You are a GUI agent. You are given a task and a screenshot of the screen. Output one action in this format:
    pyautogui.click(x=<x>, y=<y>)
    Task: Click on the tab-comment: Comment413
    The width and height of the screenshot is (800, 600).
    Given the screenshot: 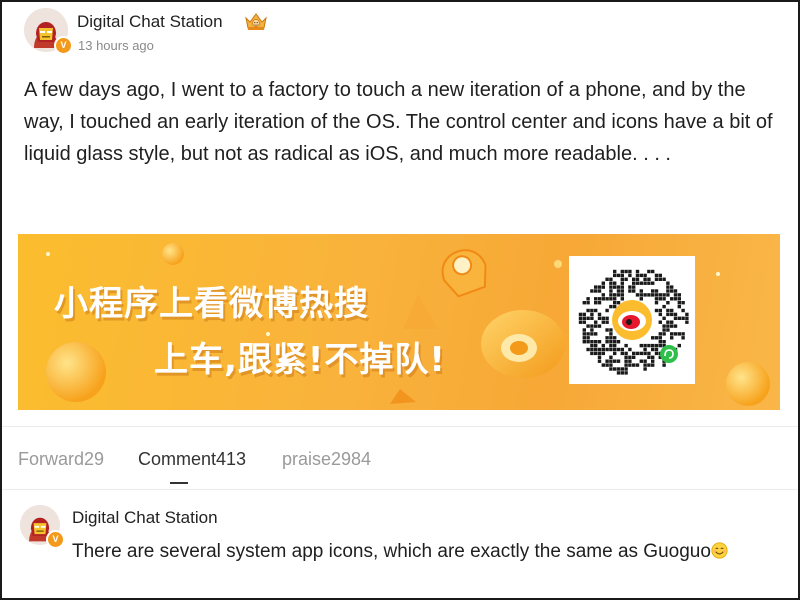 What is the action you would take?
    pyautogui.click(x=192, y=459)
    